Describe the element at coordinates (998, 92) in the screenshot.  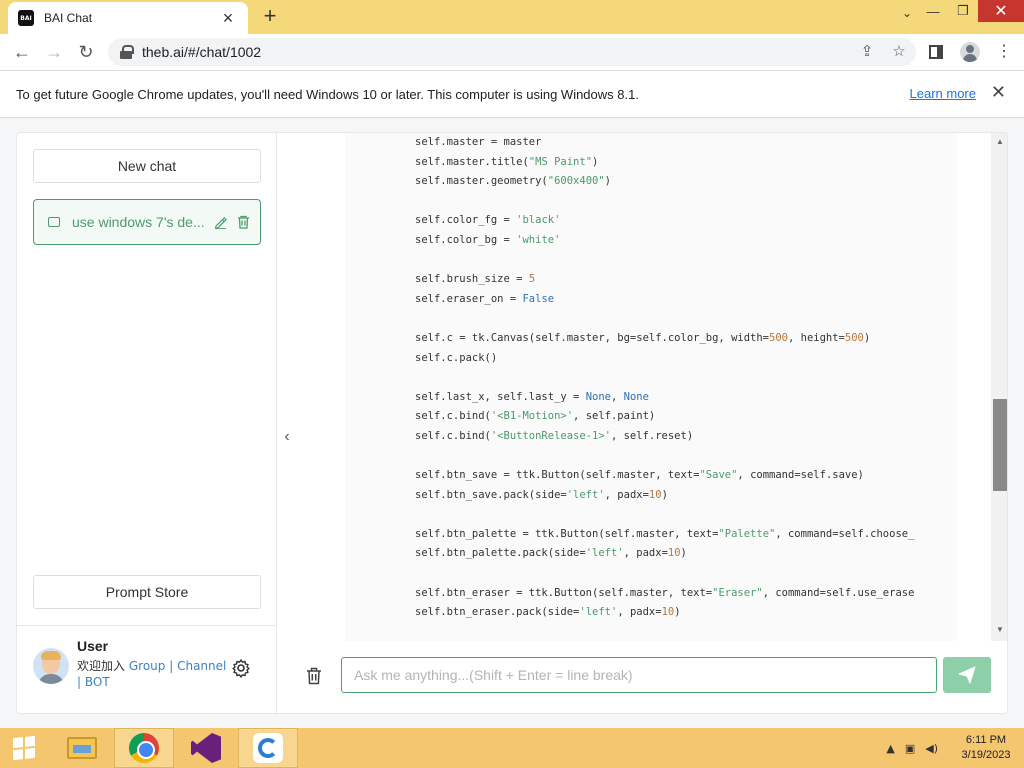
I see `infobar-close-icon: ✕` at that location.